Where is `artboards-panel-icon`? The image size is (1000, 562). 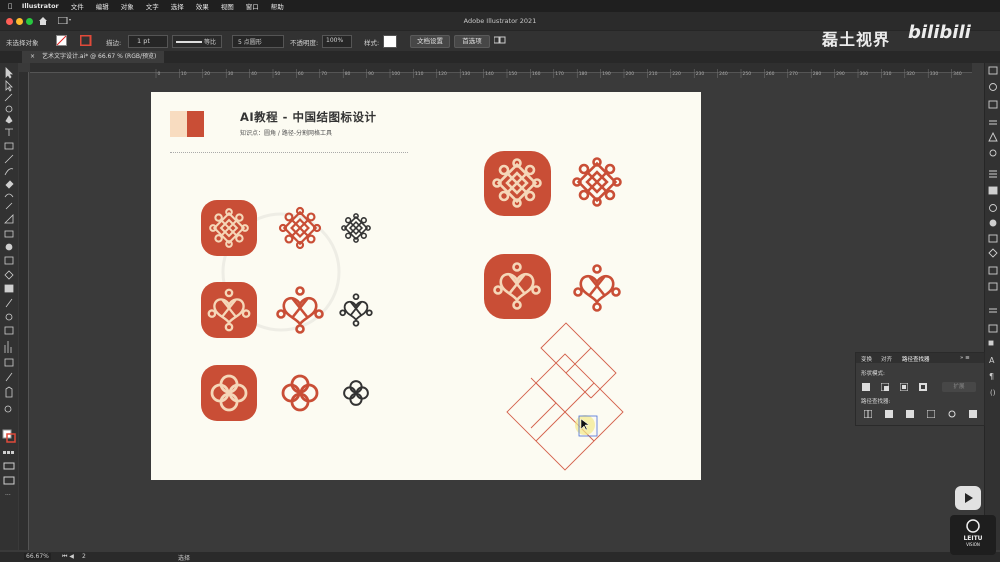 artboards-panel-icon is located at coordinates (993, 270).